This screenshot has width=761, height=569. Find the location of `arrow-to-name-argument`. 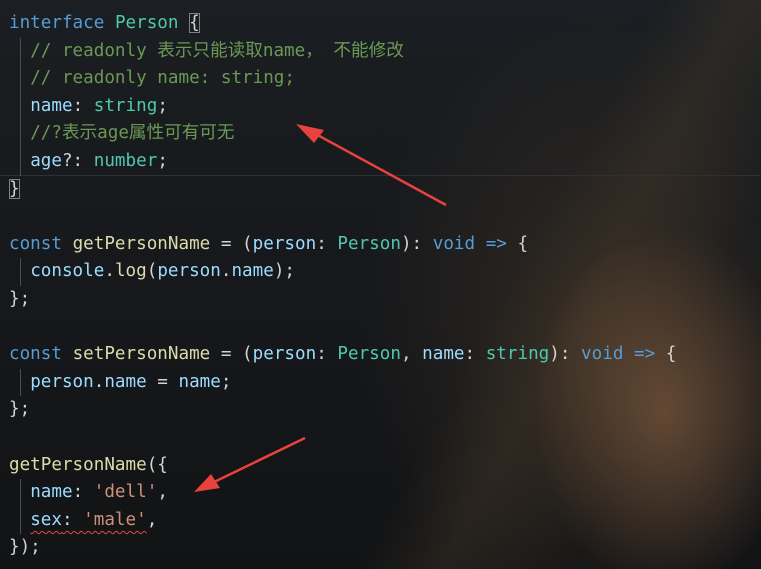

arrow-to-name-argument is located at coordinates (250, 464).